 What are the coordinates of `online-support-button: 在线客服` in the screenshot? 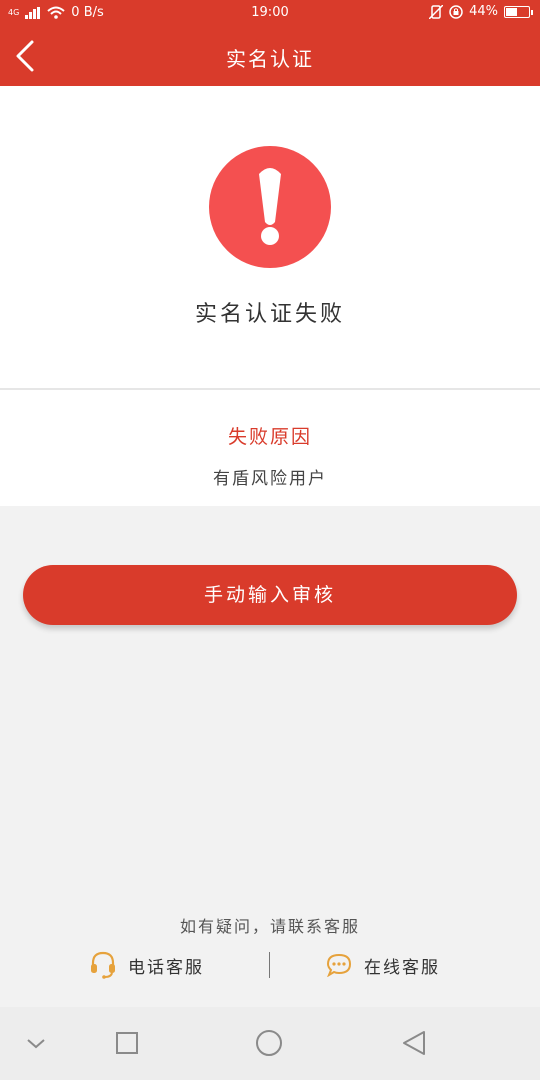 It's located at (383, 965).